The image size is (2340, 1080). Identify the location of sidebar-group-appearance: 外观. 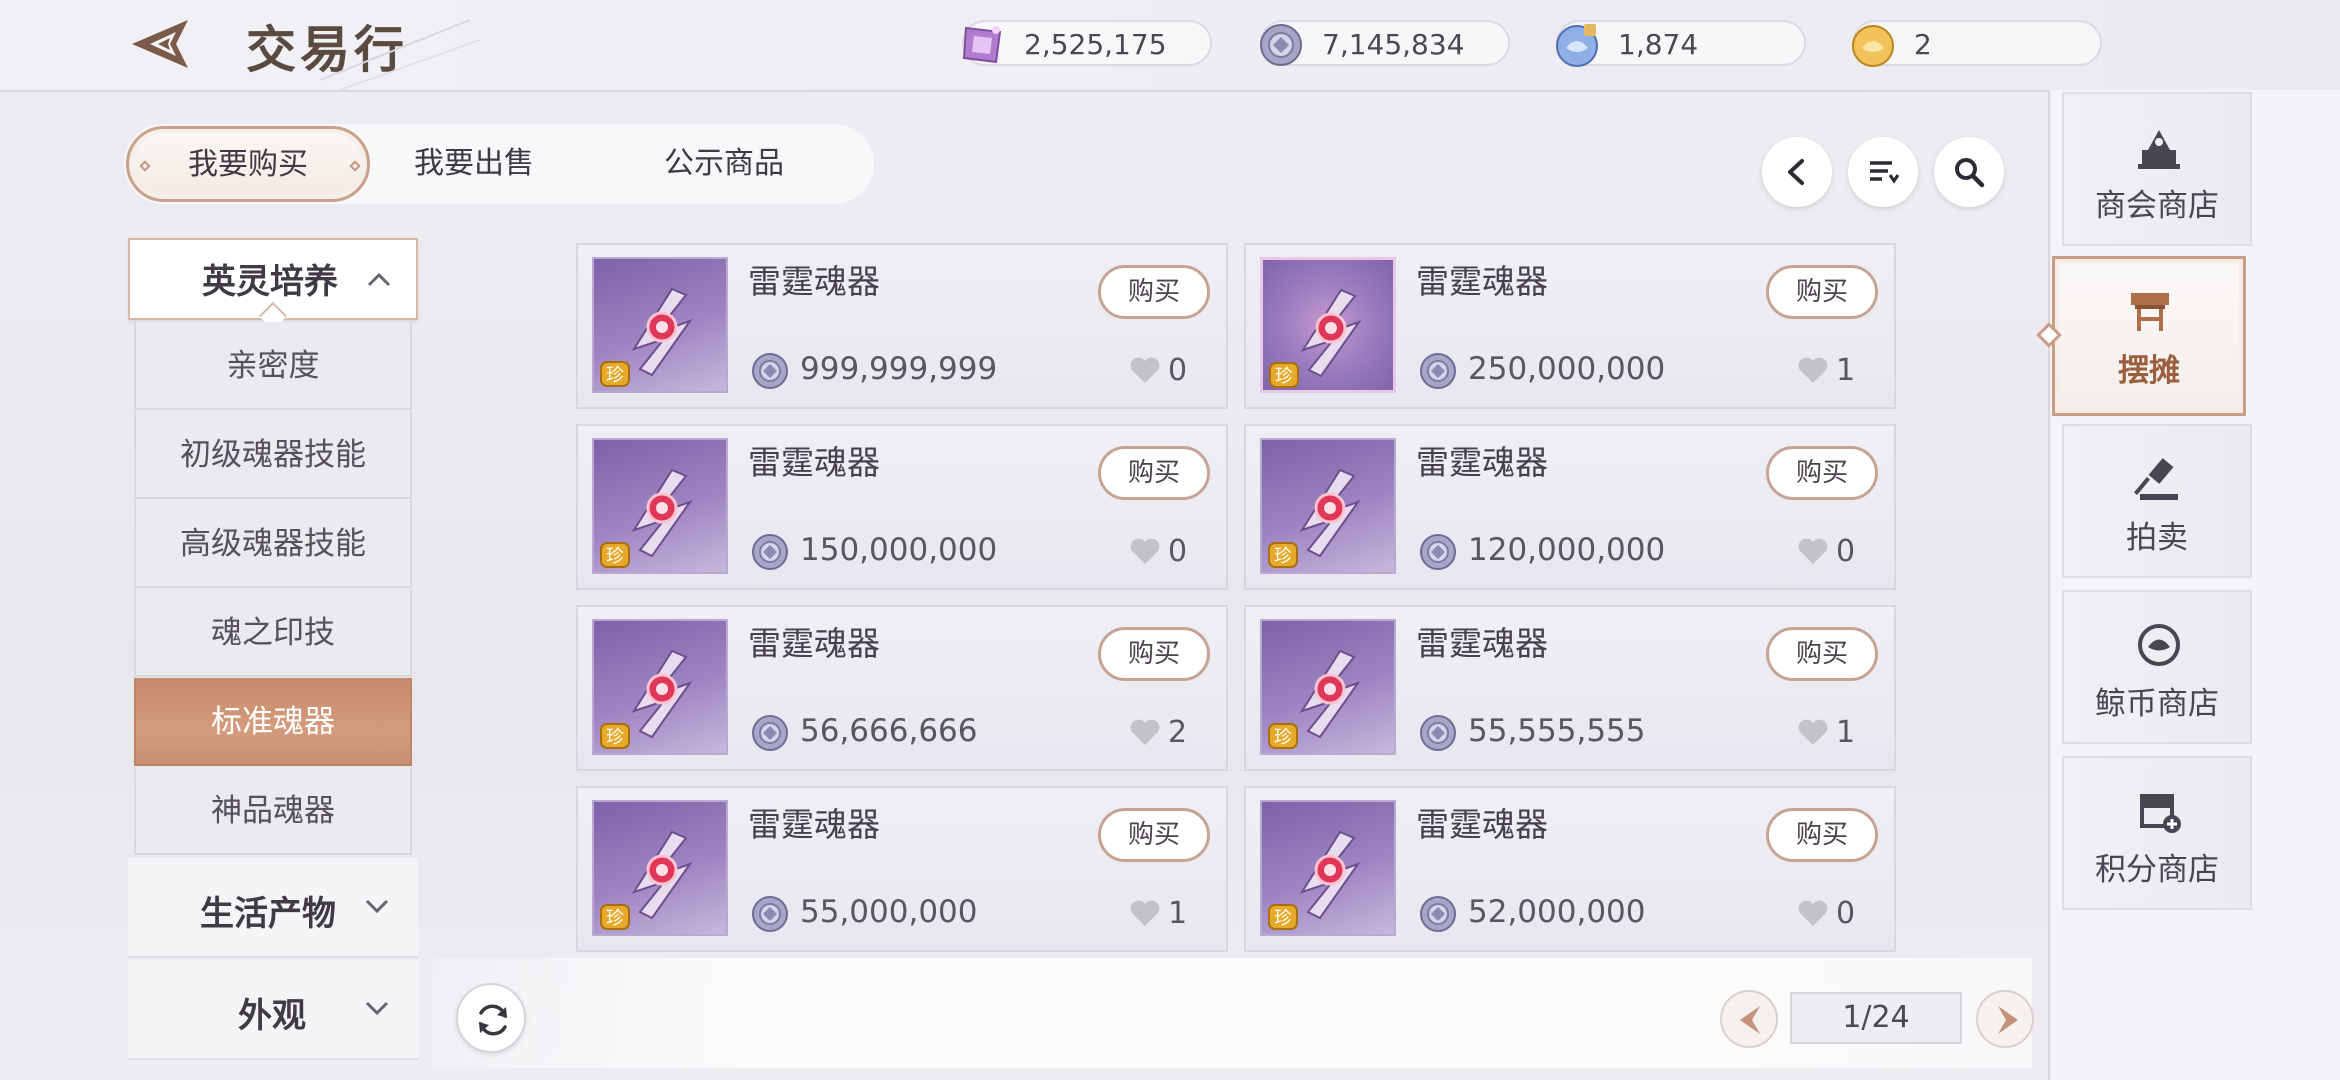
(273, 1010).